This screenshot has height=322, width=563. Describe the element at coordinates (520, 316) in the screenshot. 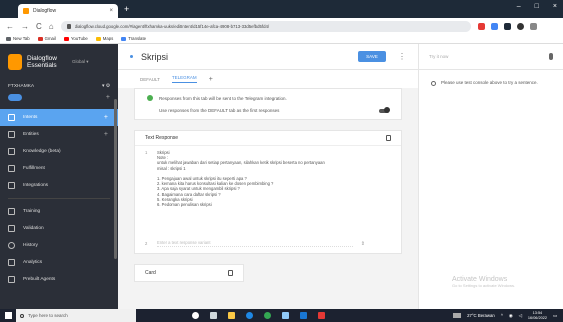

I see `volume-icon: ◁` at that location.